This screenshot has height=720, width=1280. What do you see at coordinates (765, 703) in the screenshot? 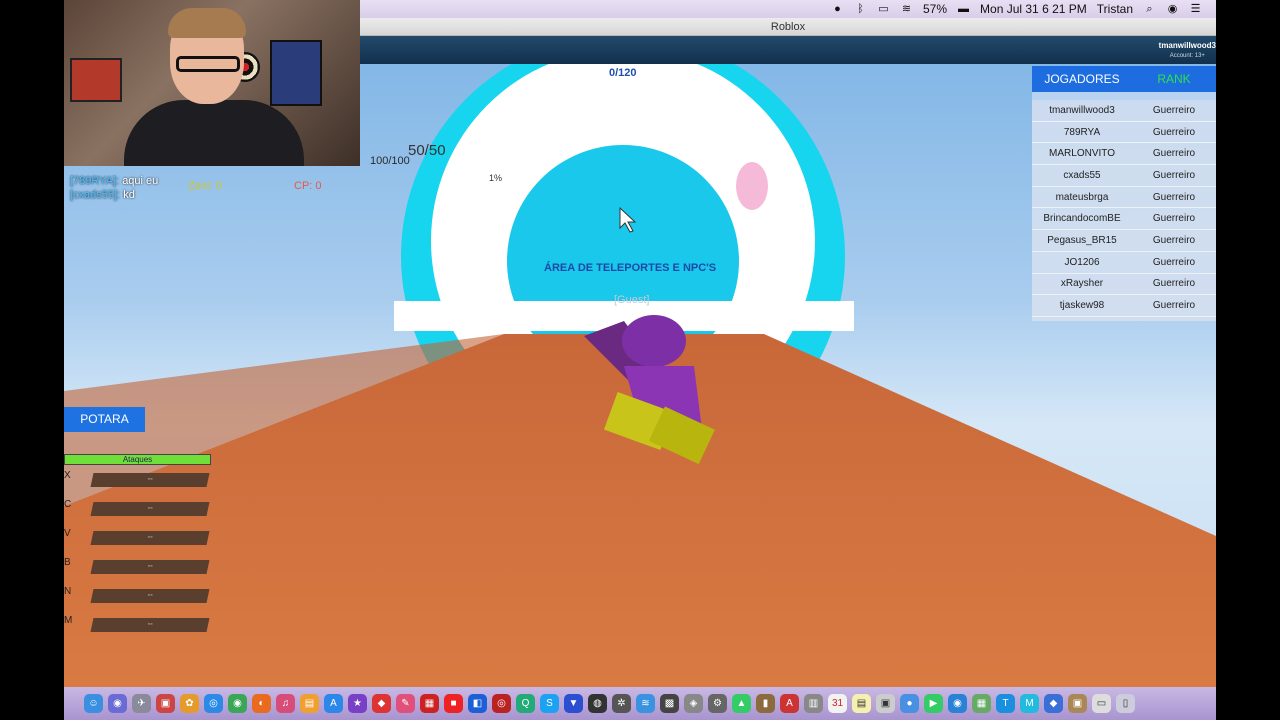
I see `app-icon-10: ▮` at bounding box center [765, 703].